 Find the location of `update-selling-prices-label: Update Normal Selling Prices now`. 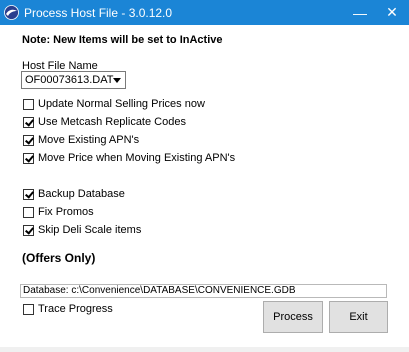

update-selling-prices-label: Update Normal Selling Prices now is located at coordinates (121, 104).